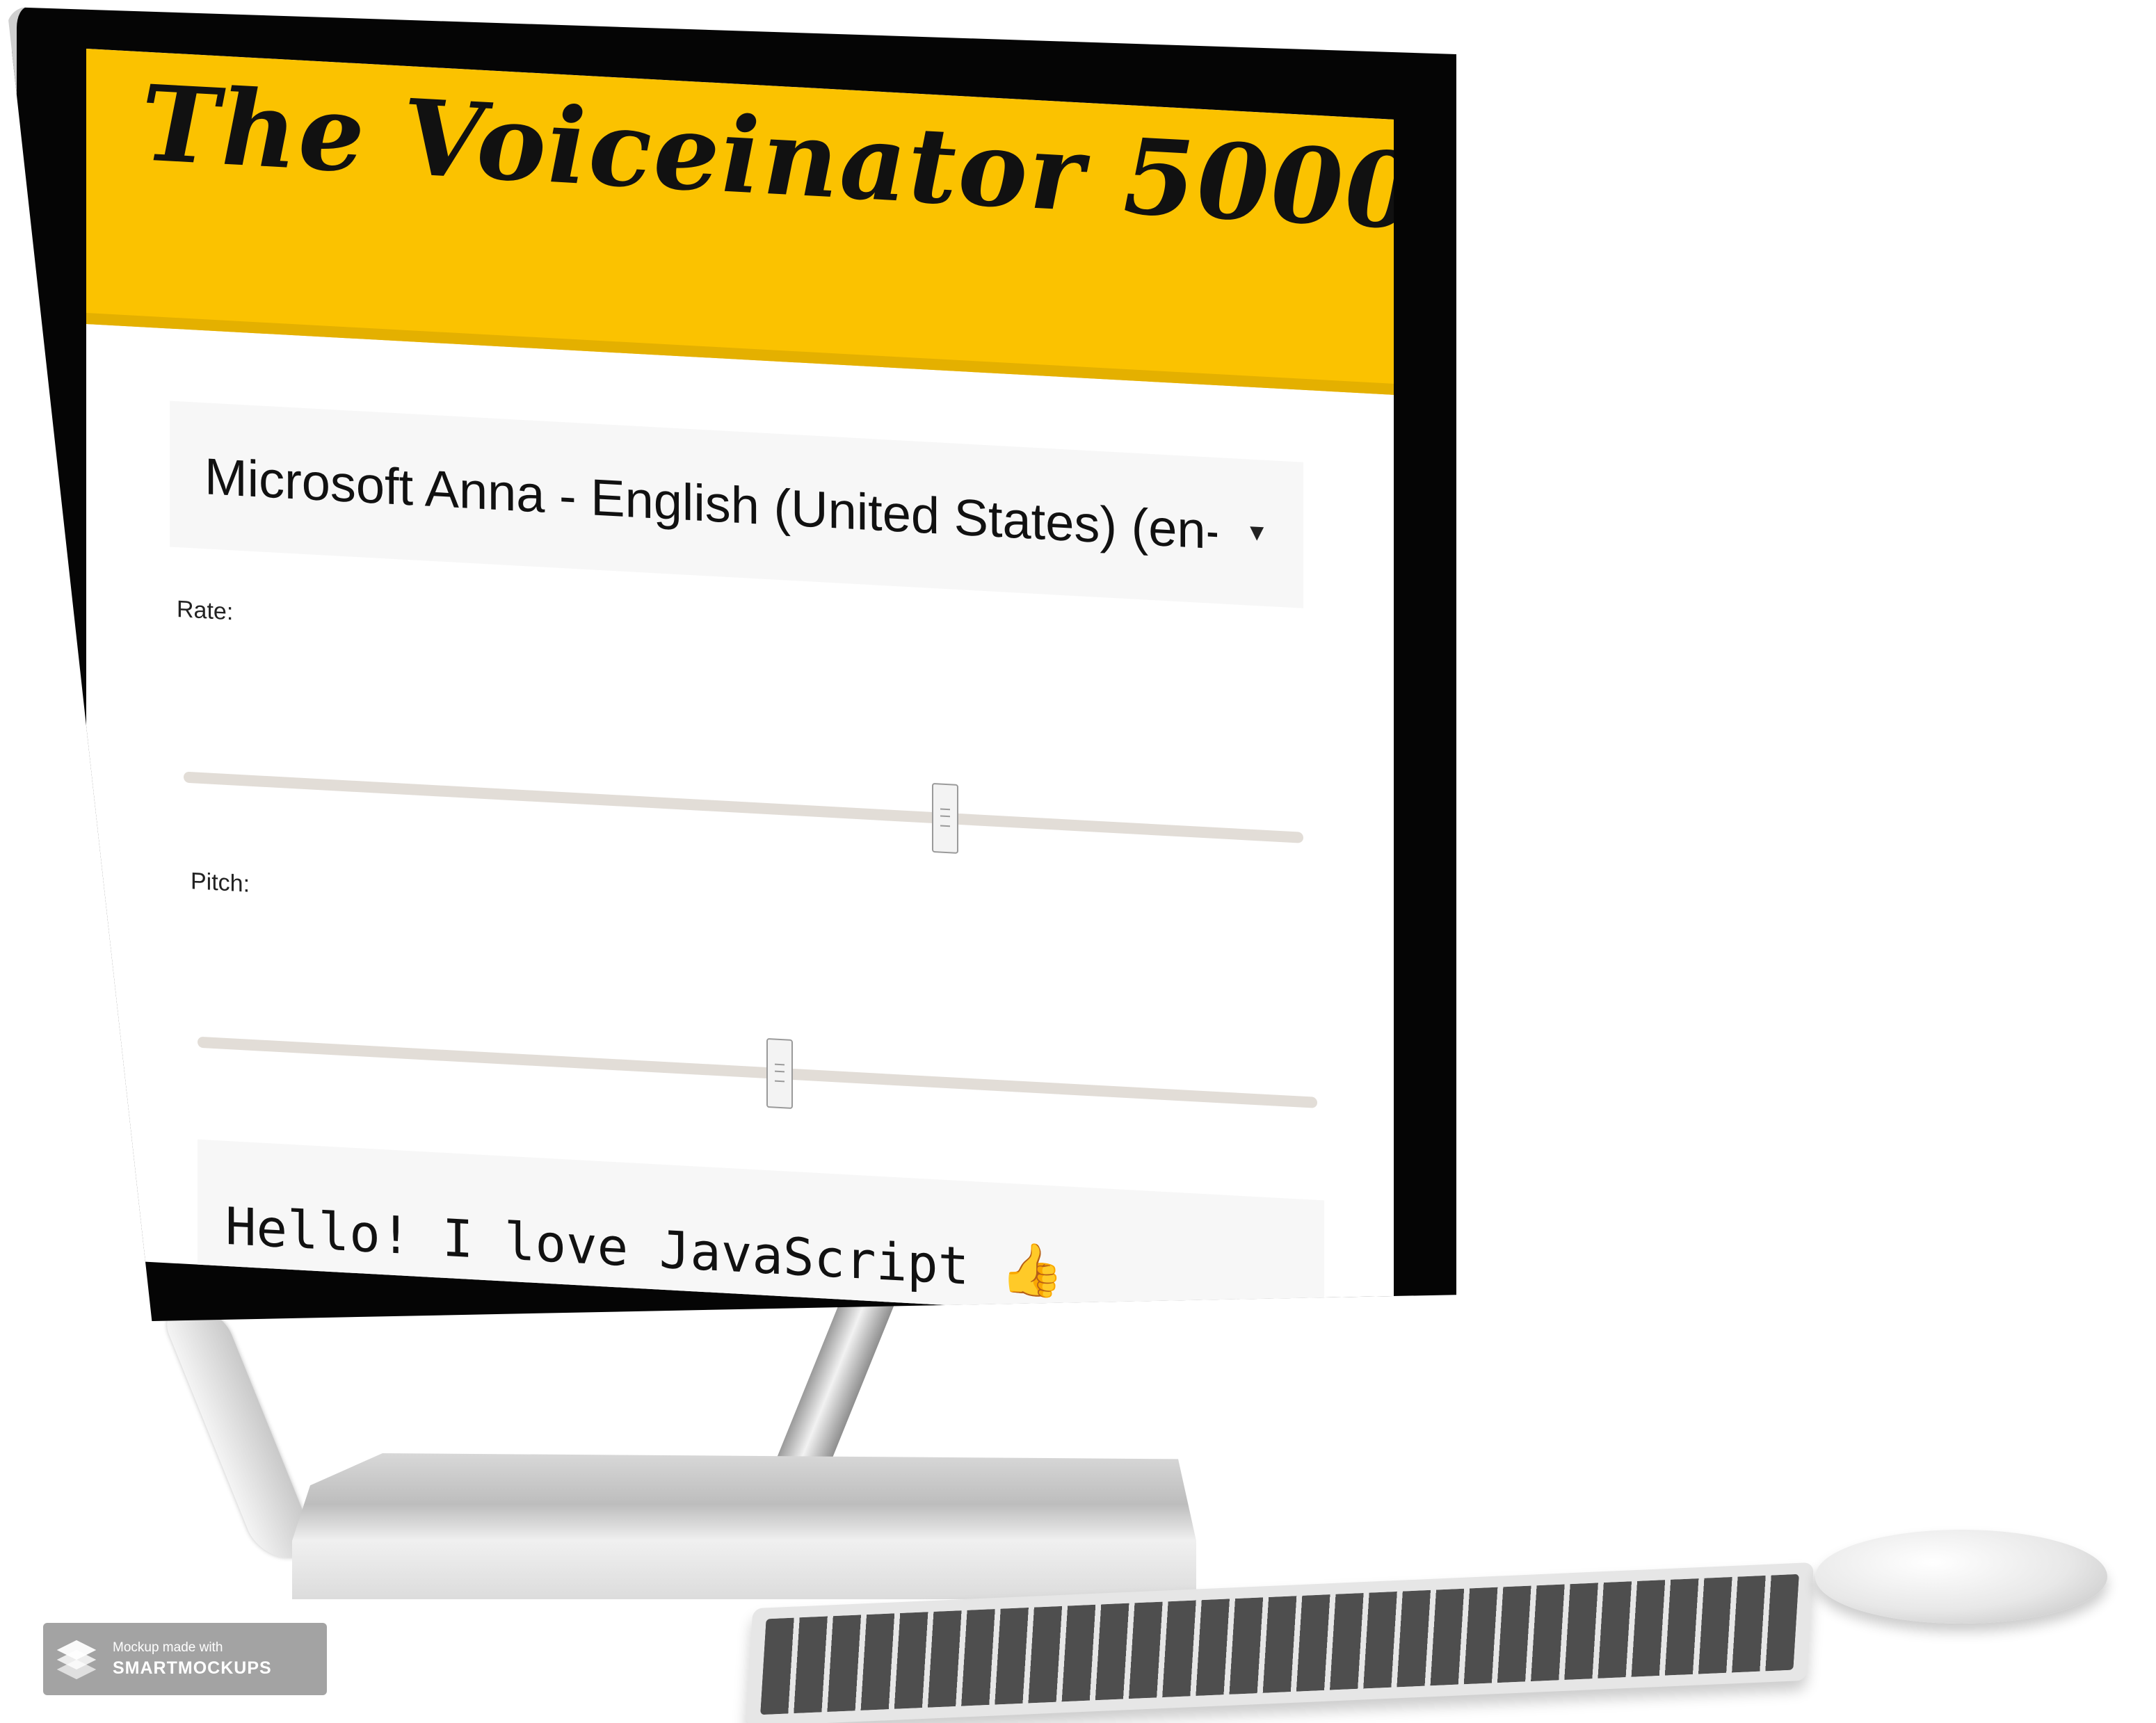  What do you see at coordinates (220, 883) in the screenshot?
I see `pitch-label: Pitch:` at bounding box center [220, 883].